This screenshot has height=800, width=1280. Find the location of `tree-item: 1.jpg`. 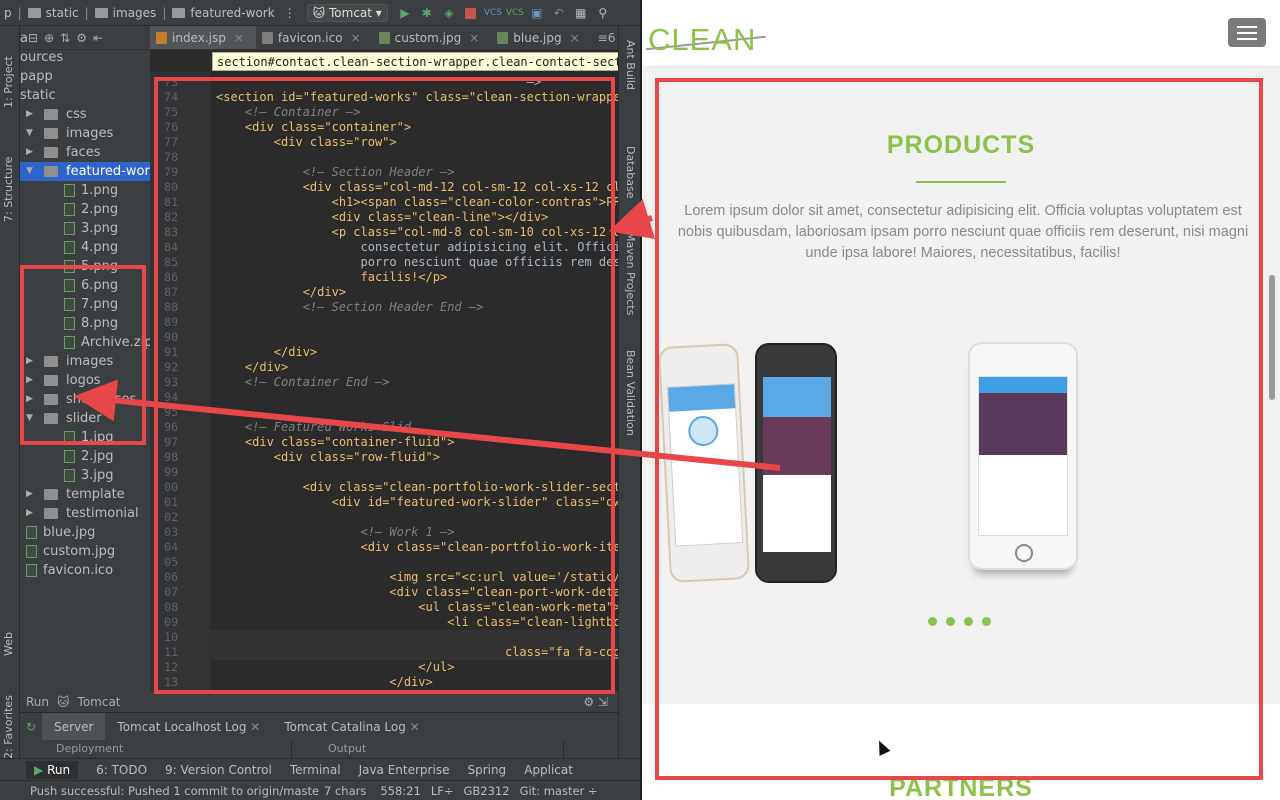

tree-item: 1.jpg is located at coordinates (85, 437).